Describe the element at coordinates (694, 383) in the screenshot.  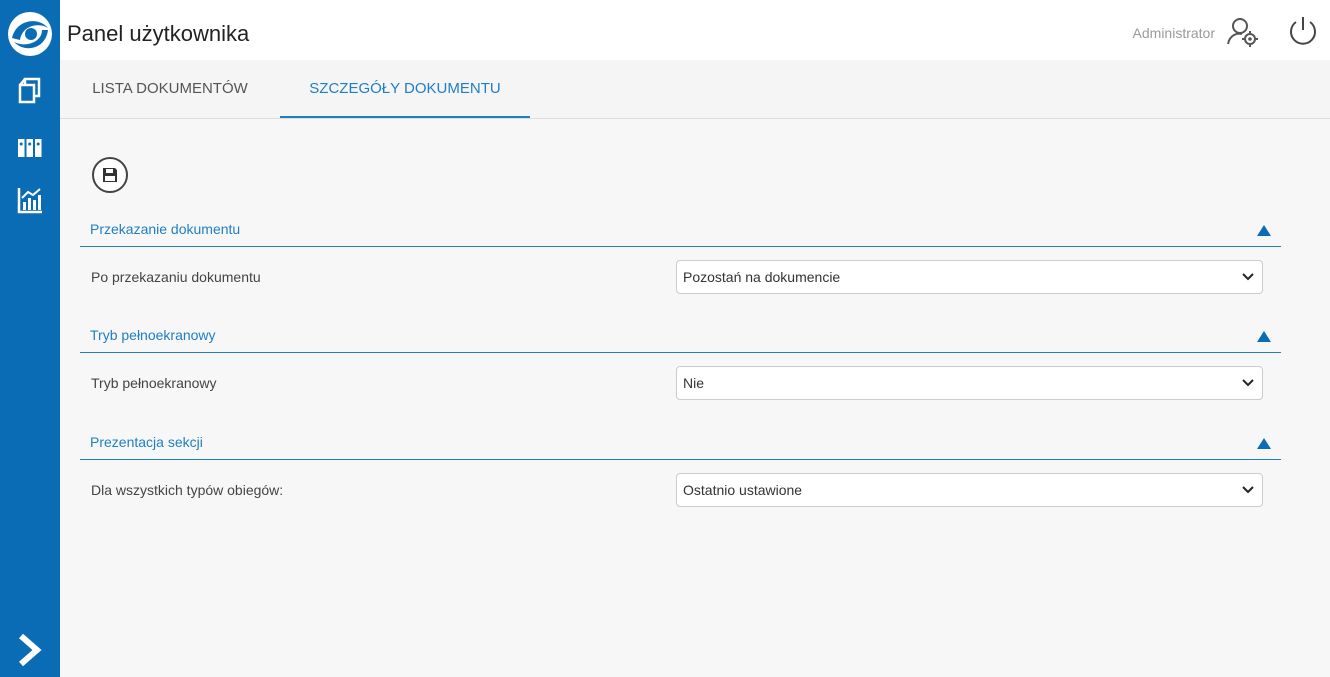
I see `select-value: Nie` at that location.